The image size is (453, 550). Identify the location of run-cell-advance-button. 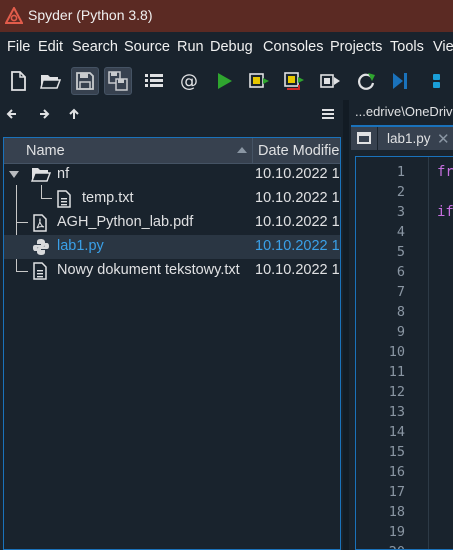
(294, 81).